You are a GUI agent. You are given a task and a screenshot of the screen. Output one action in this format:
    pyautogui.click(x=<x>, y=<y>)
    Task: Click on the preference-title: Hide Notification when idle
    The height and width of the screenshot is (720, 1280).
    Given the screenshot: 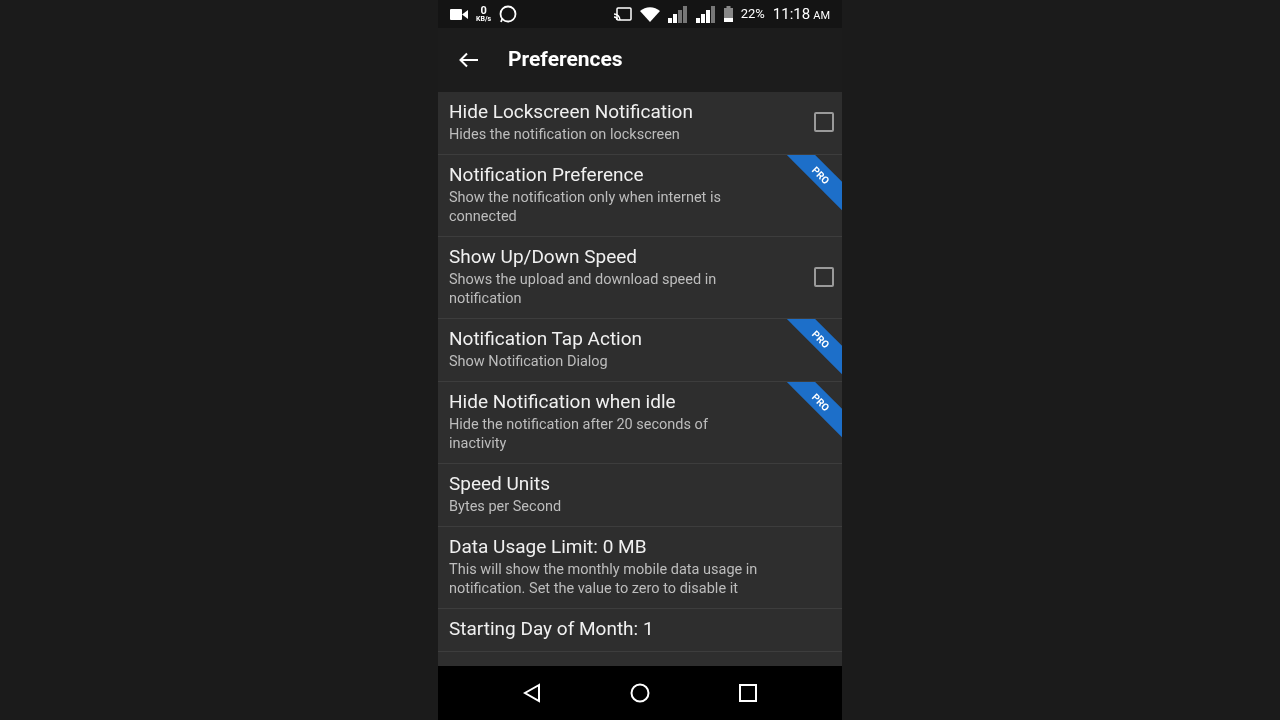 What is the action you would take?
    pyautogui.click(x=621, y=402)
    